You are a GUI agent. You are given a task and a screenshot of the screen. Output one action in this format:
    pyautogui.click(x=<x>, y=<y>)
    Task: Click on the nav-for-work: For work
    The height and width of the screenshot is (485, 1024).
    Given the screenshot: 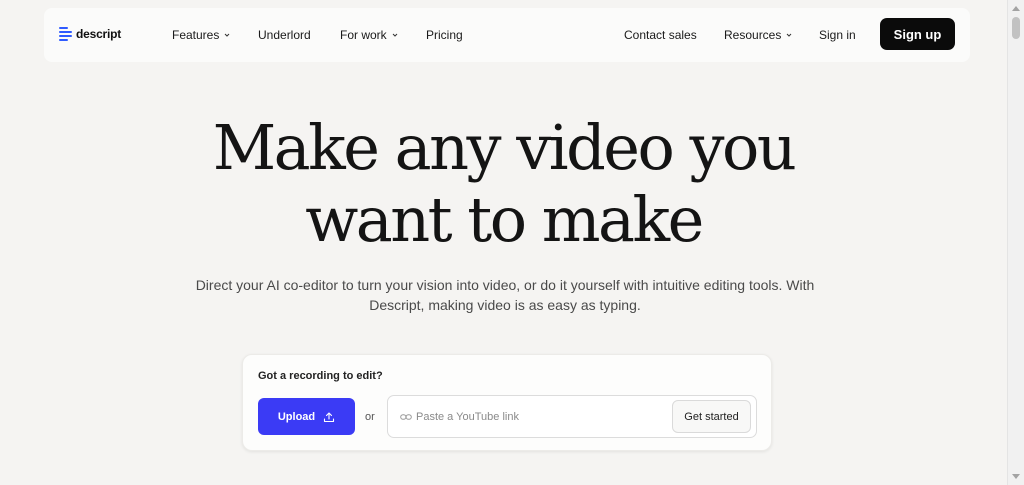 What is the action you would take?
    pyautogui.click(x=369, y=35)
    